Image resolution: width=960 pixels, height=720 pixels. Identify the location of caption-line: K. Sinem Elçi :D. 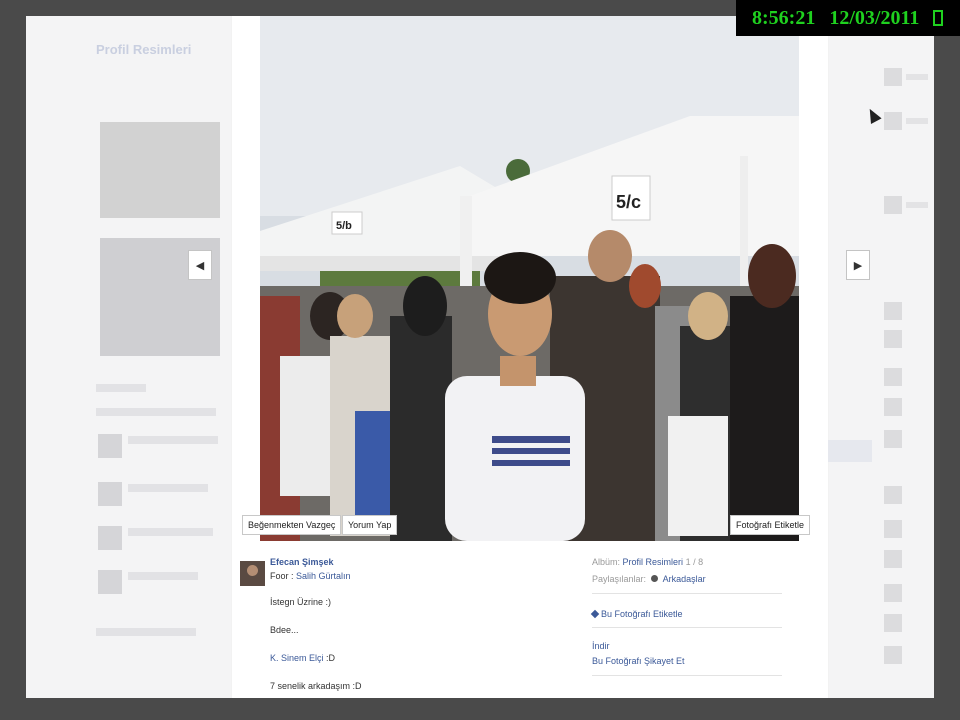
(302, 658).